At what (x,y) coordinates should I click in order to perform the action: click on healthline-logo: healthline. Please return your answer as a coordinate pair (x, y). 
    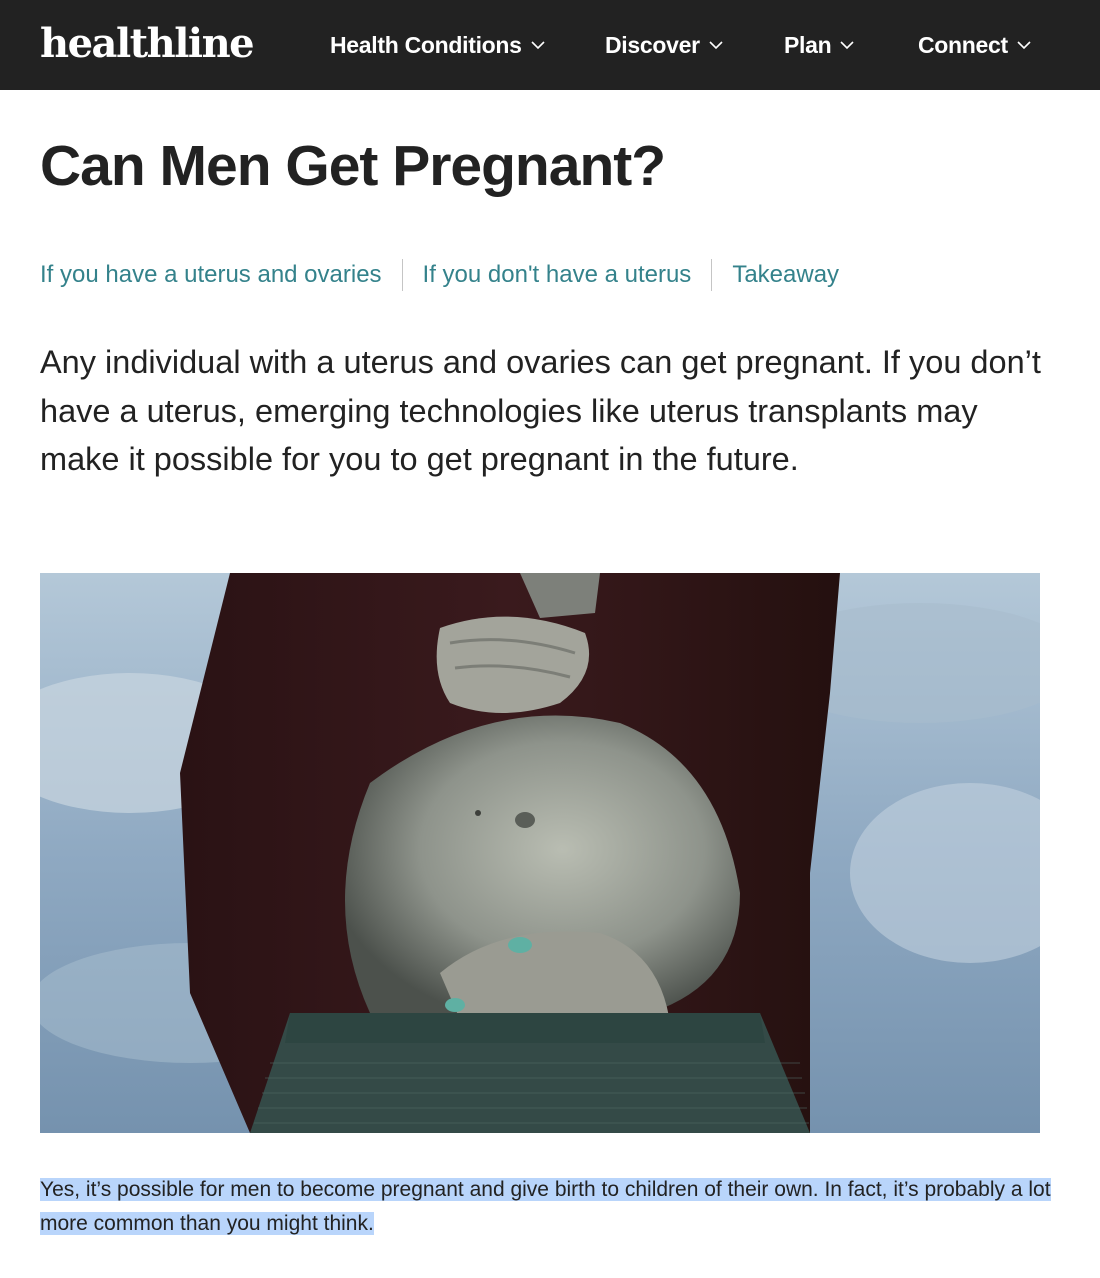
    Looking at the image, I should click on (147, 44).